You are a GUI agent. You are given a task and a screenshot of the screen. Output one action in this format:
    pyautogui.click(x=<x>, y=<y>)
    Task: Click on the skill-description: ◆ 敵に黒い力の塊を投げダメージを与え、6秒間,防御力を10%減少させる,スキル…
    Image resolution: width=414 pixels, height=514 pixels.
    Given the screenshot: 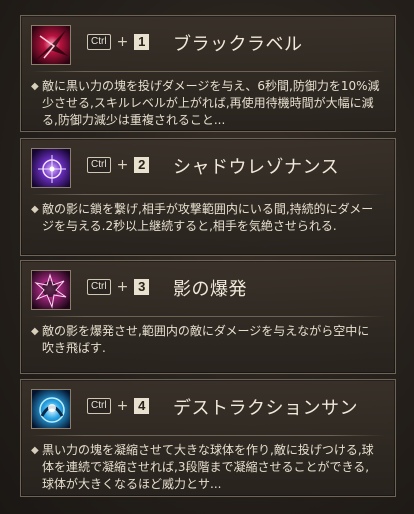 What is the action you would take?
    pyautogui.click(x=206, y=103)
    